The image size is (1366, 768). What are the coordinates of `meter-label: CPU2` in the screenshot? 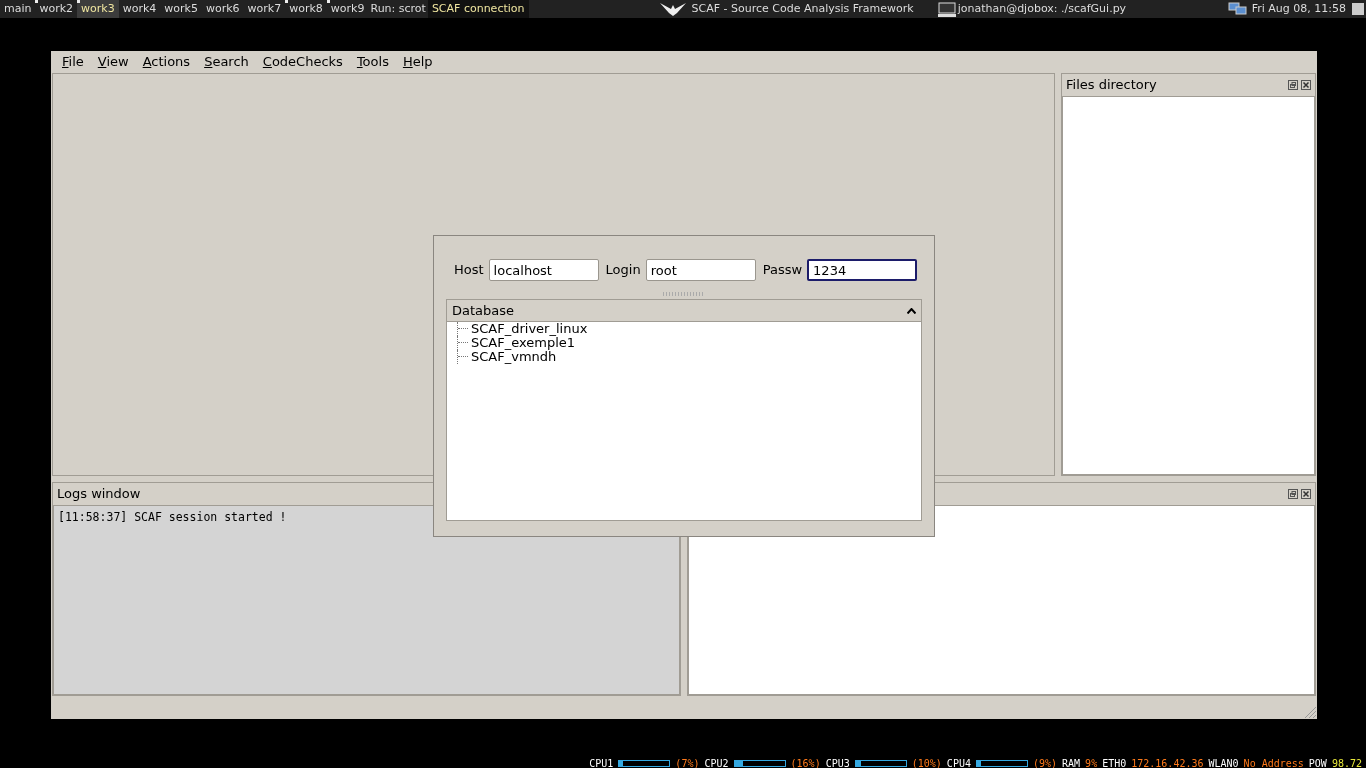 It's located at (716, 762).